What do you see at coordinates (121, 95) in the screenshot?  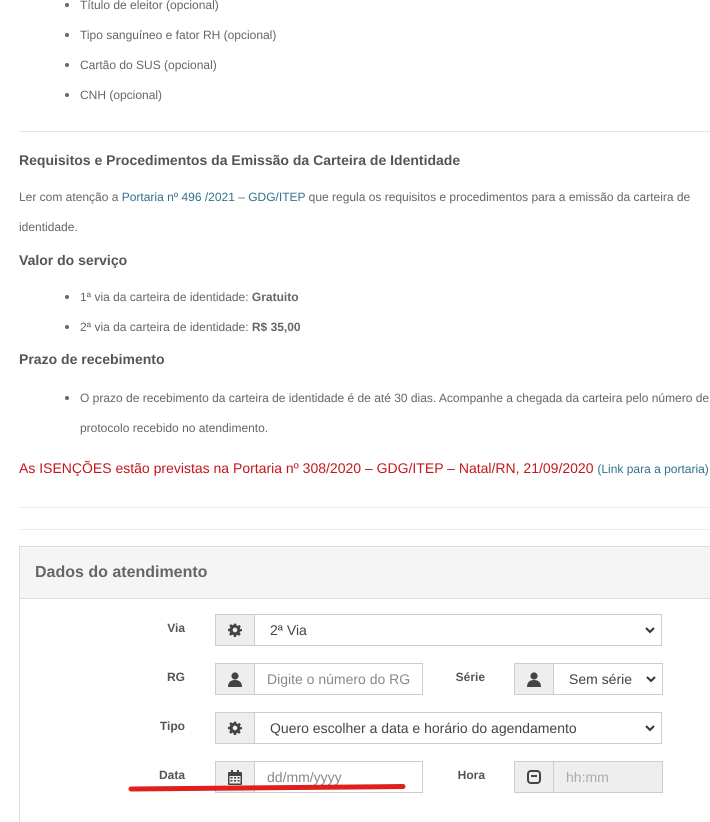 I see `list-item: CNH (opcional)` at bounding box center [121, 95].